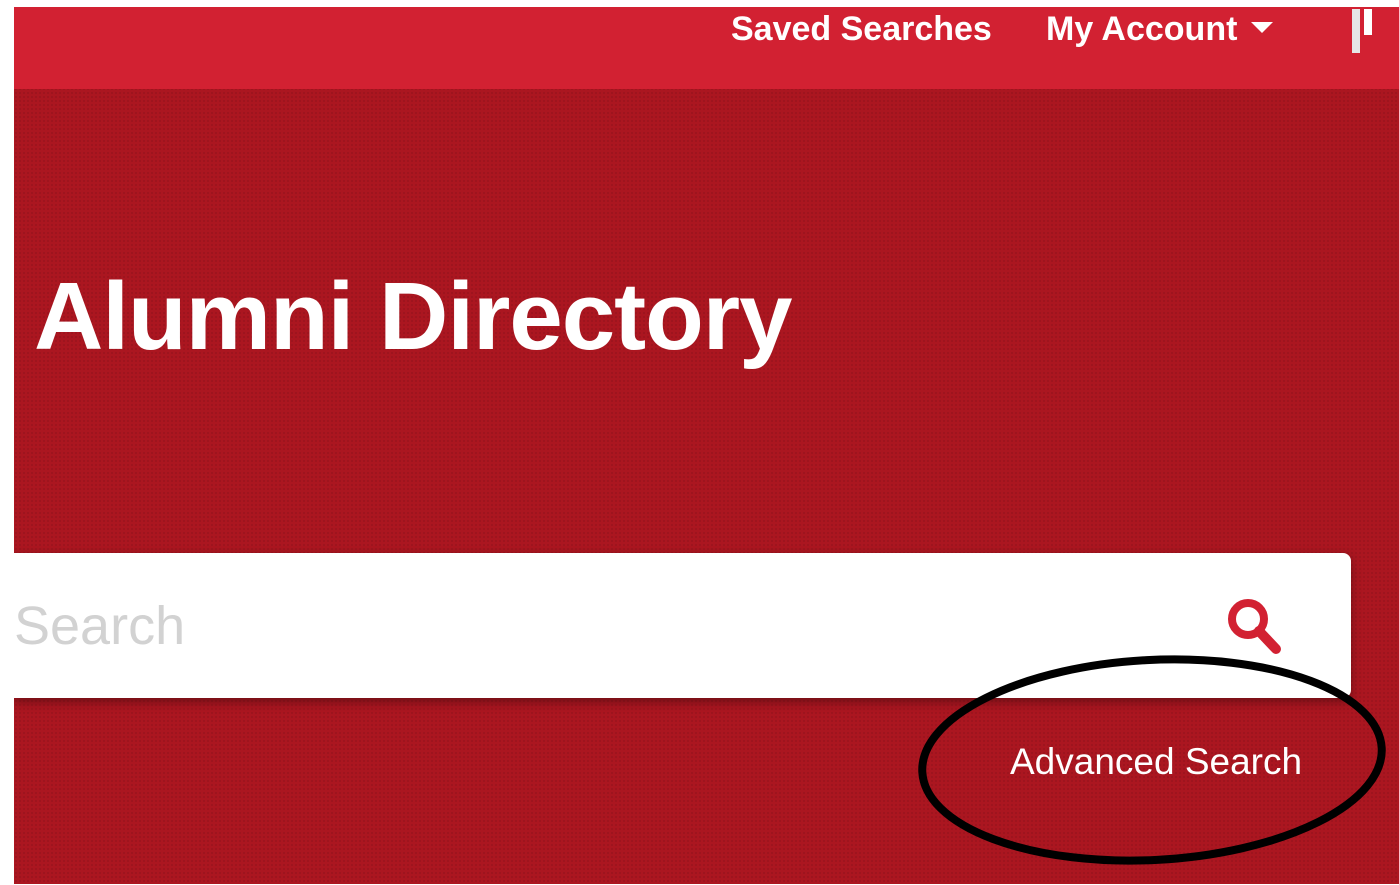  Describe the element at coordinates (413, 316) in the screenshot. I see `page-title: Alumni Directory` at that location.